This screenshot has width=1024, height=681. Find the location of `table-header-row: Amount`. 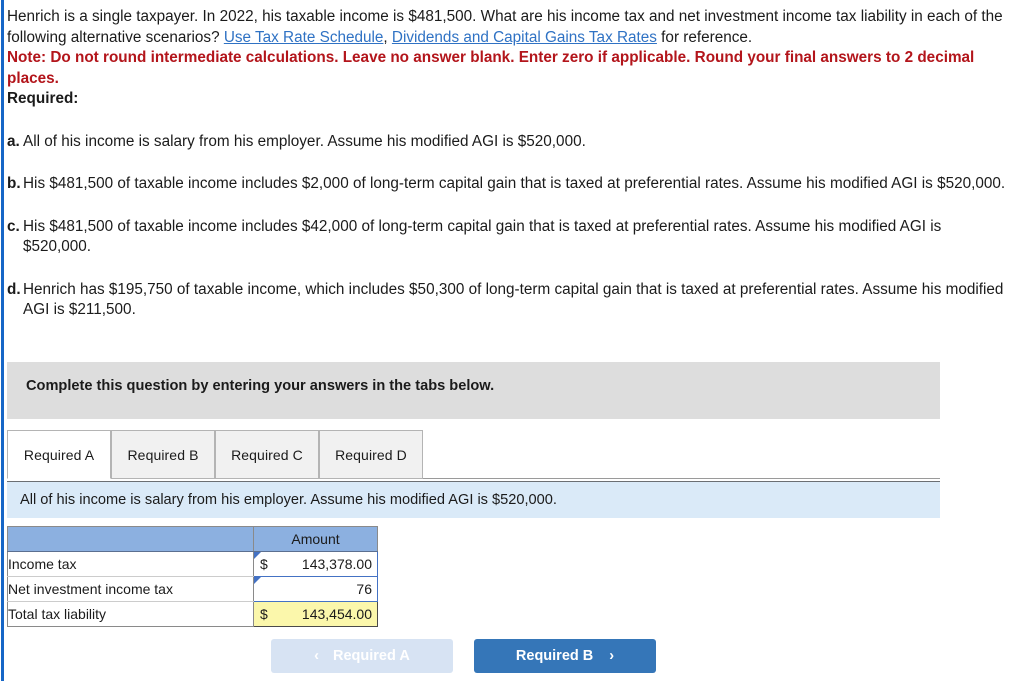

table-header-row: Amount is located at coordinates (192, 539).